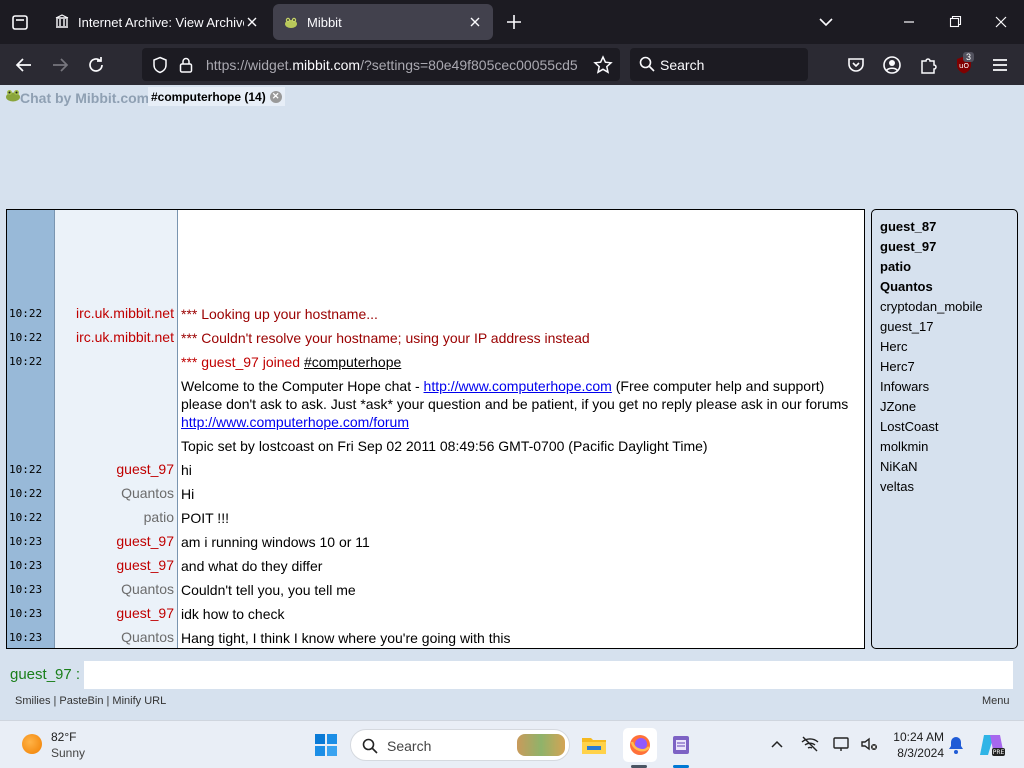 Image resolution: width=1024 pixels, height=768 pixels. Describe the element at coordinates (682, 65) in the screenshot. I see `search-placeholder: Search` at that location.